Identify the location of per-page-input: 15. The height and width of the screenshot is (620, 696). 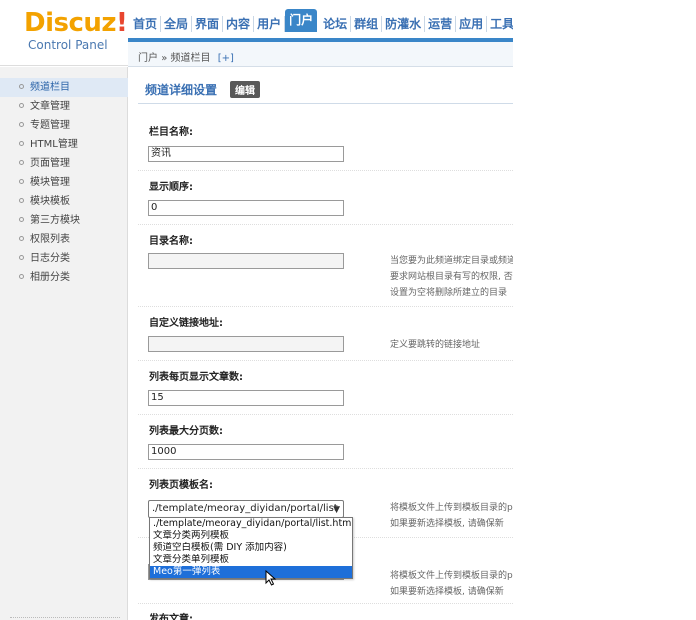
(246, 398).